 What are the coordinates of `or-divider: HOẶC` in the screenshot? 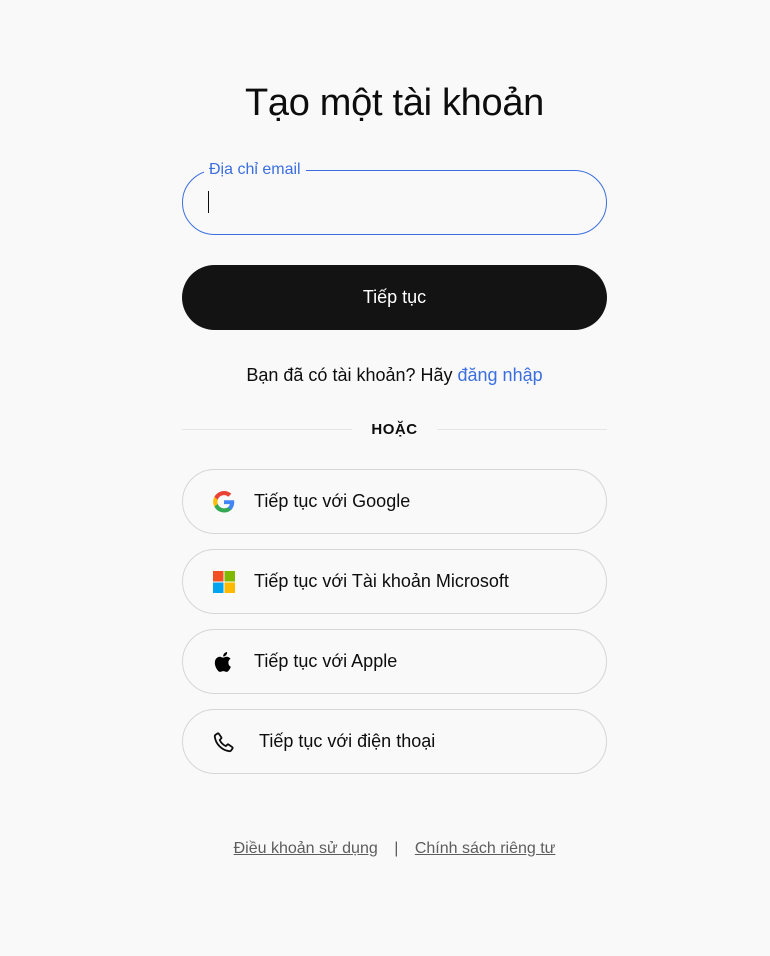 It's located at (394, 430).